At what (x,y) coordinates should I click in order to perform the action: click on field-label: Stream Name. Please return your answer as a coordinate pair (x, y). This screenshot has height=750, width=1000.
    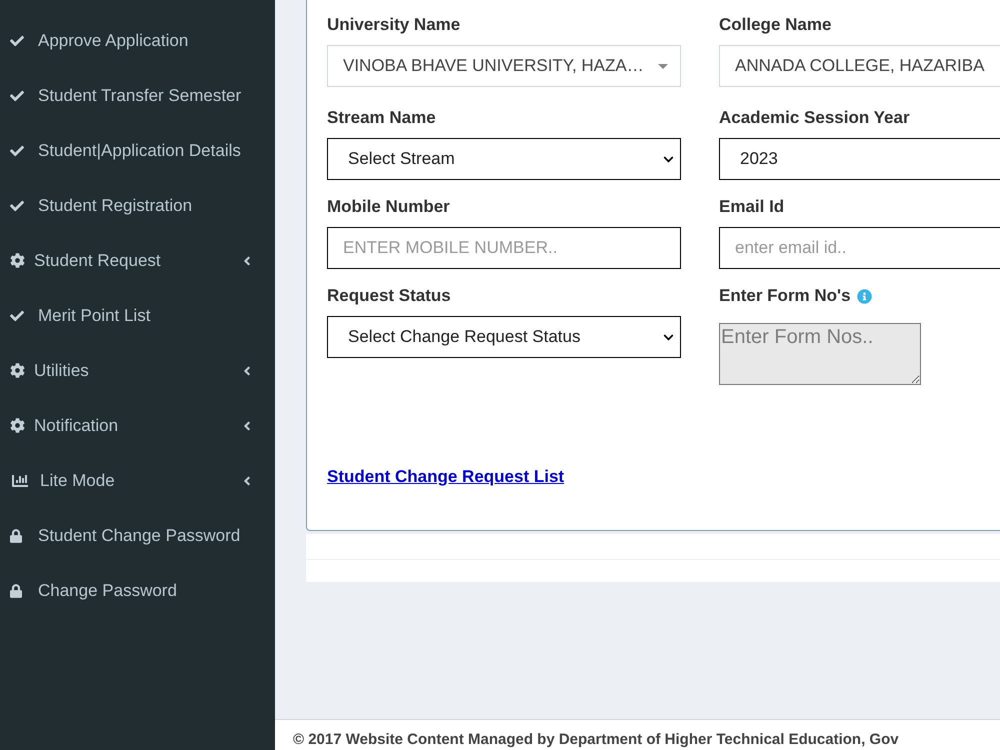
    Looking at the image, I should click on (381, 118).